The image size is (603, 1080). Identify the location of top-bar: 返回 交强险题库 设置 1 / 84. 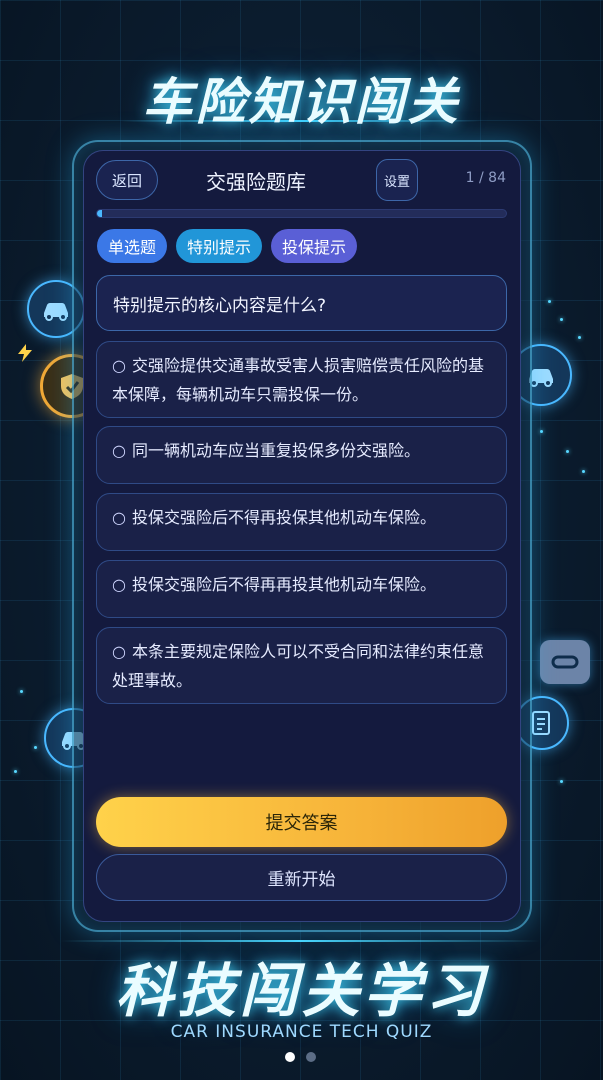
(302, 180).